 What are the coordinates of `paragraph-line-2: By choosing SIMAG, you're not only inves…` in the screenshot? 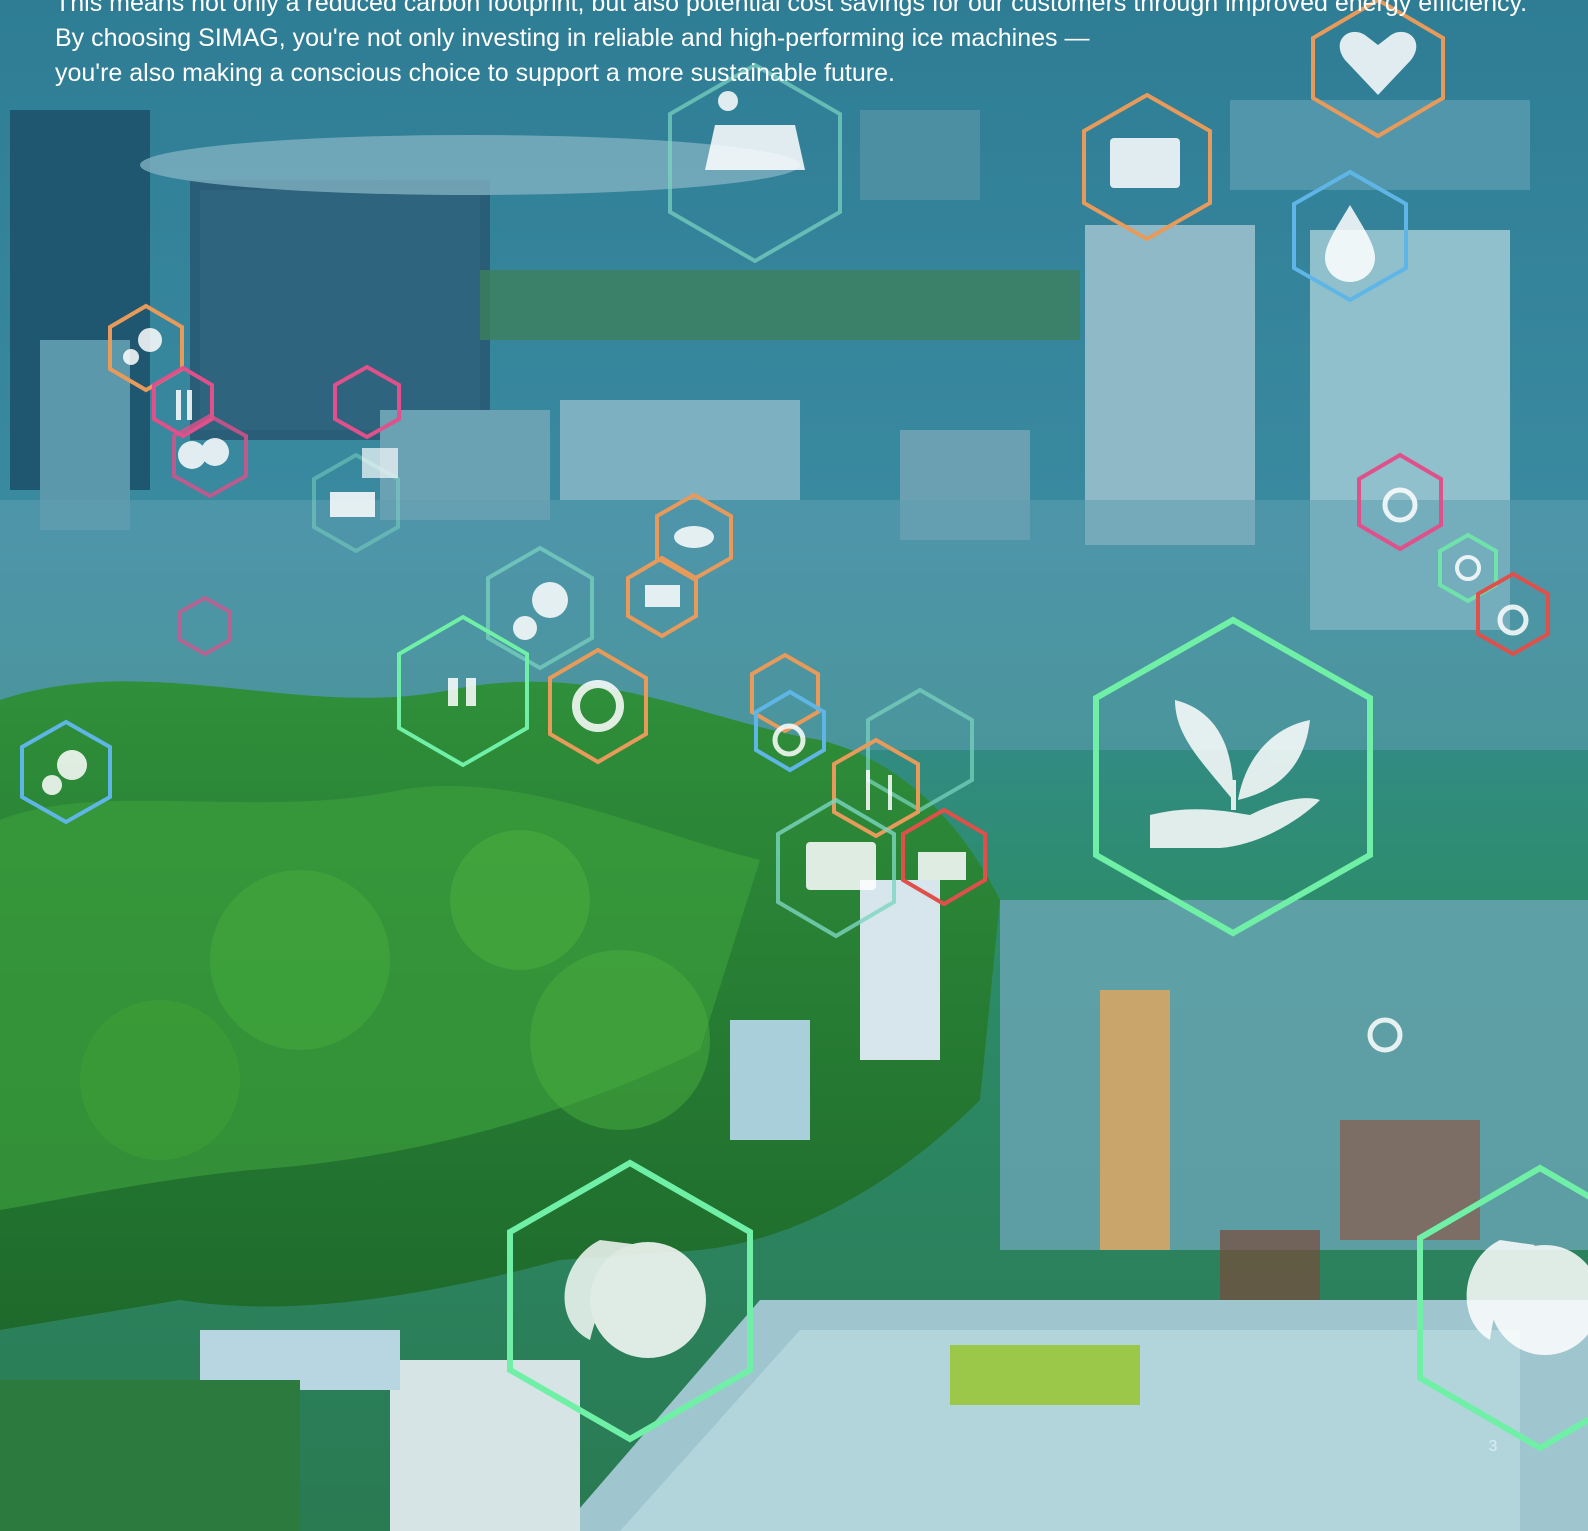 It's located at (572, 38).